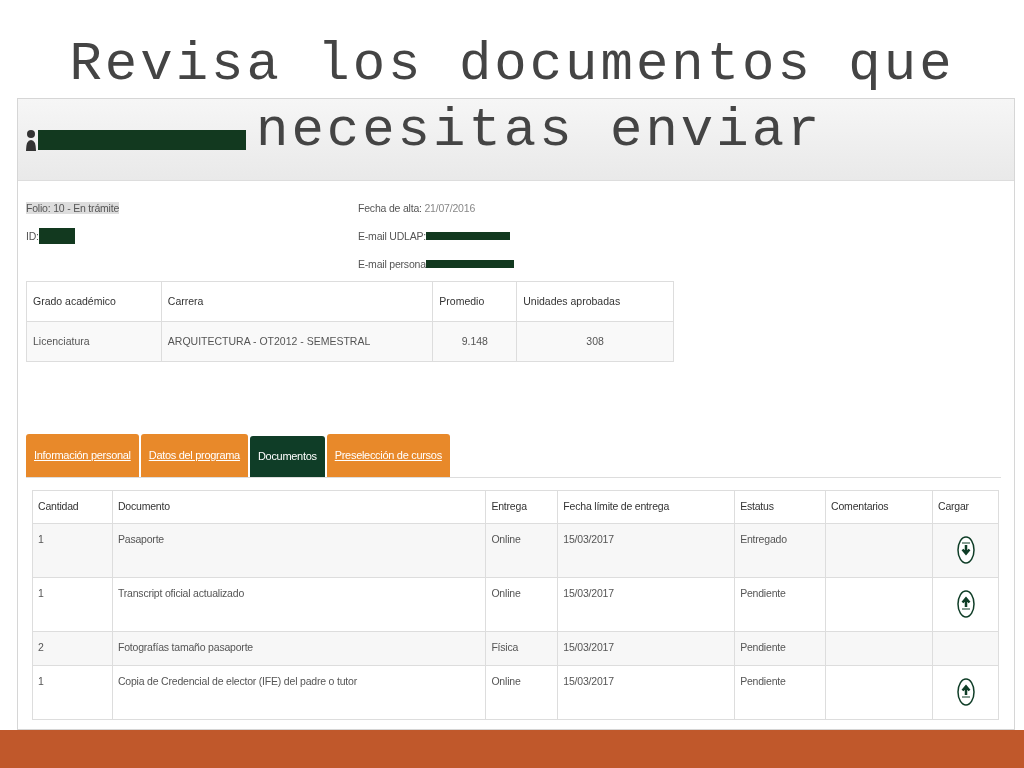  I want to click on info-value: 21/07/2016, so click(450, 208).